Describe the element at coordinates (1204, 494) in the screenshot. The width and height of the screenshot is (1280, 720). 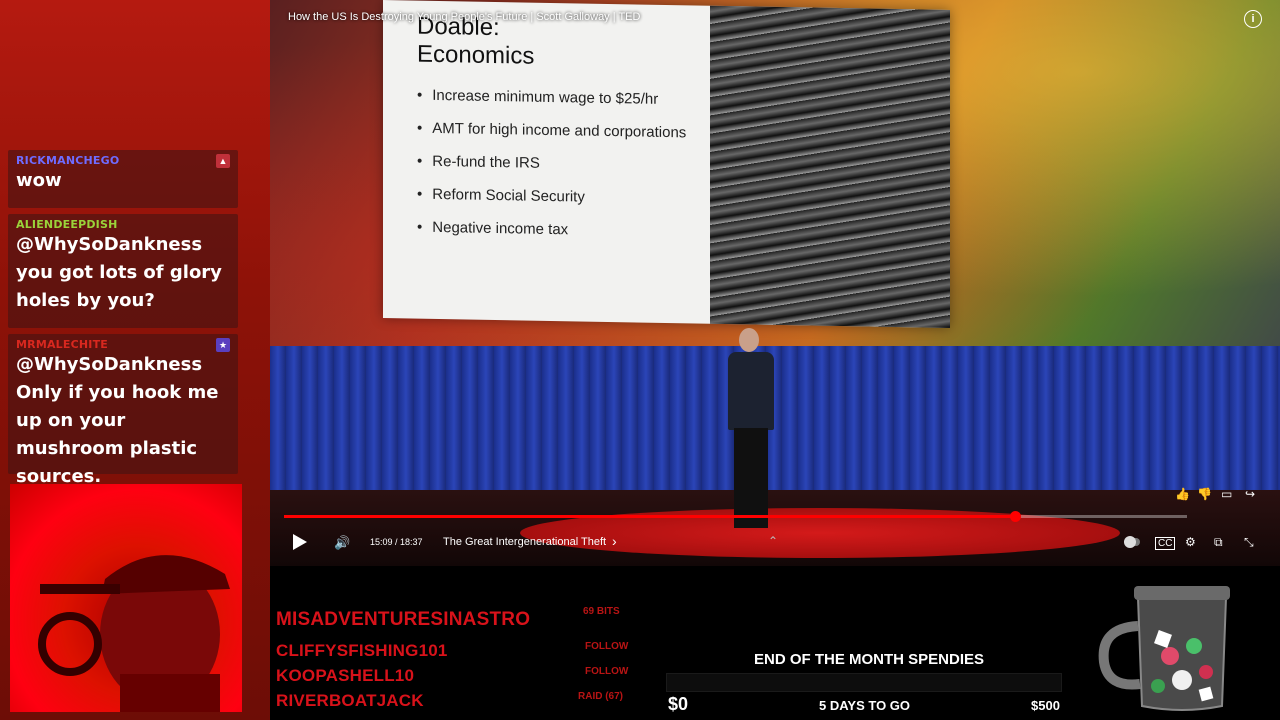
I see `thumbs-down-icon: 👎` at that location.